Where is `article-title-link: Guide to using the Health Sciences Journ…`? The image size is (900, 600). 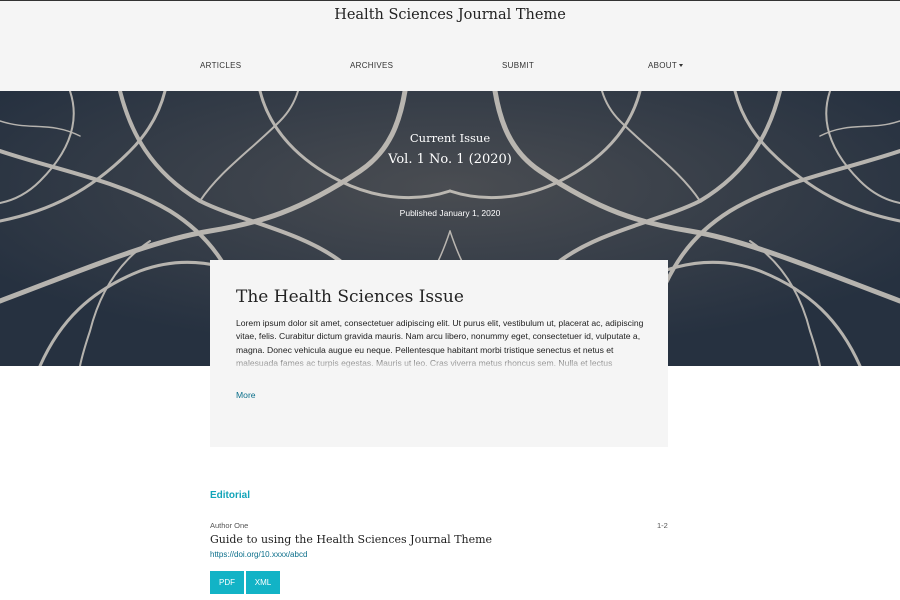
article-title-link: Guide to using the Health Sciences Journ… is located at coordinates (351, 539).